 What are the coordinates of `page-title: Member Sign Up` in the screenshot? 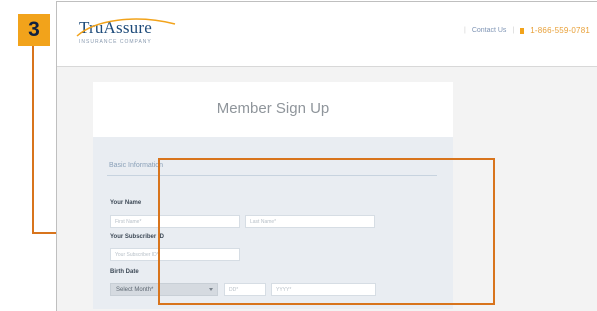 It's located at (273, 108).